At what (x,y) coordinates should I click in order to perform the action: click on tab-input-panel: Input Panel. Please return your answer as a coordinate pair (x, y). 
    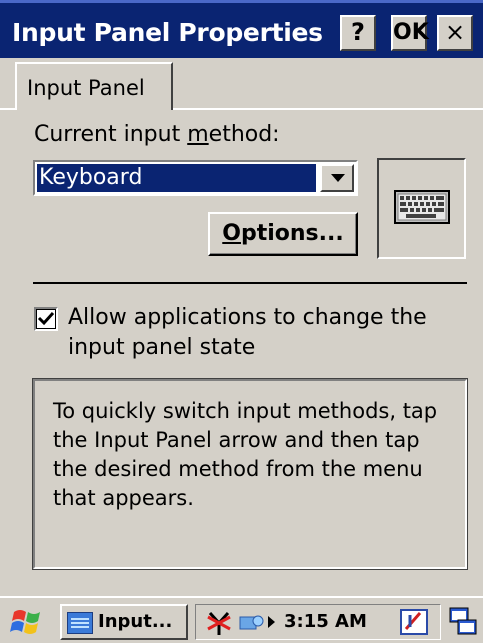
    Looking at the image, I should click on (94, 86).